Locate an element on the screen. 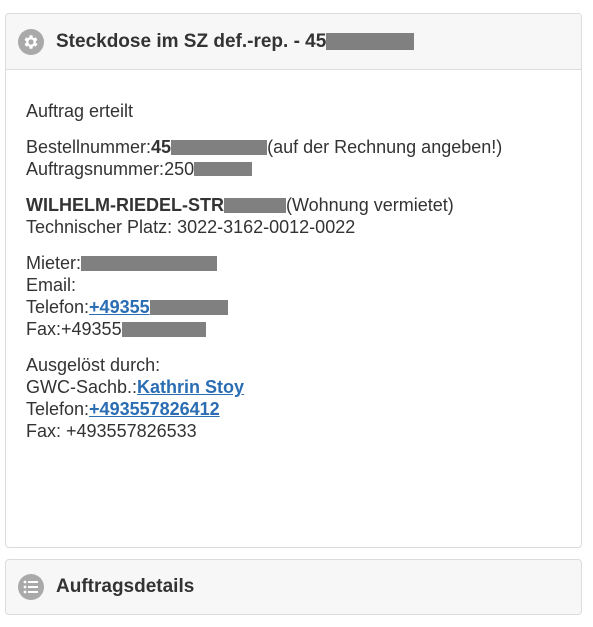  tenant-line: Mieter: is located at coordinates (303, 263).